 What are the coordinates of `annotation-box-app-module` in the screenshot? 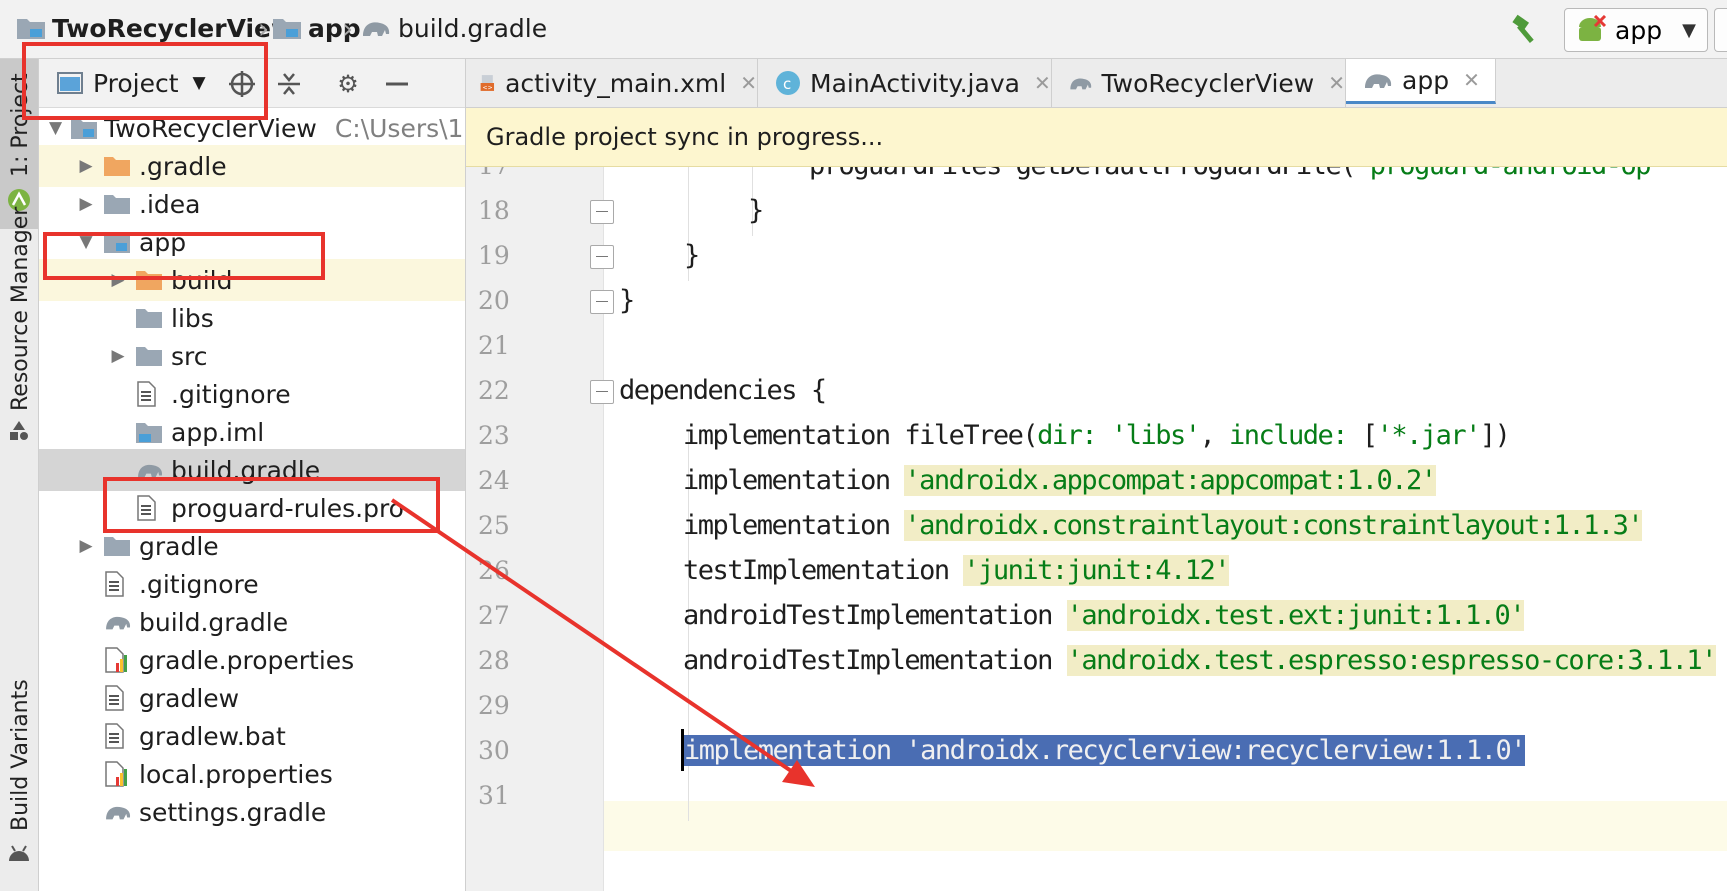 It's located at (184, 256).